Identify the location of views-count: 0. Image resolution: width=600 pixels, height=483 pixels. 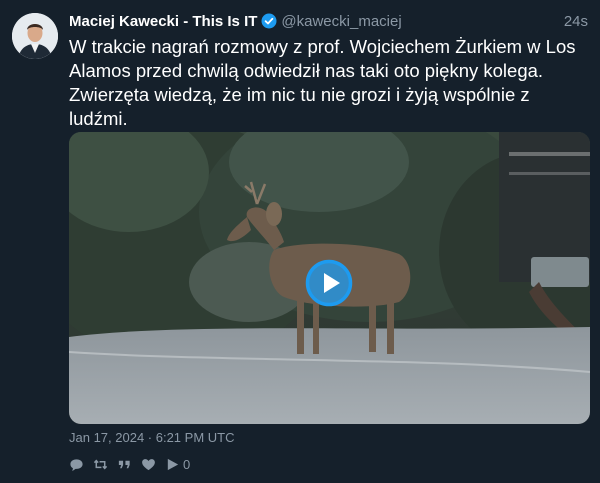
(187, 464).